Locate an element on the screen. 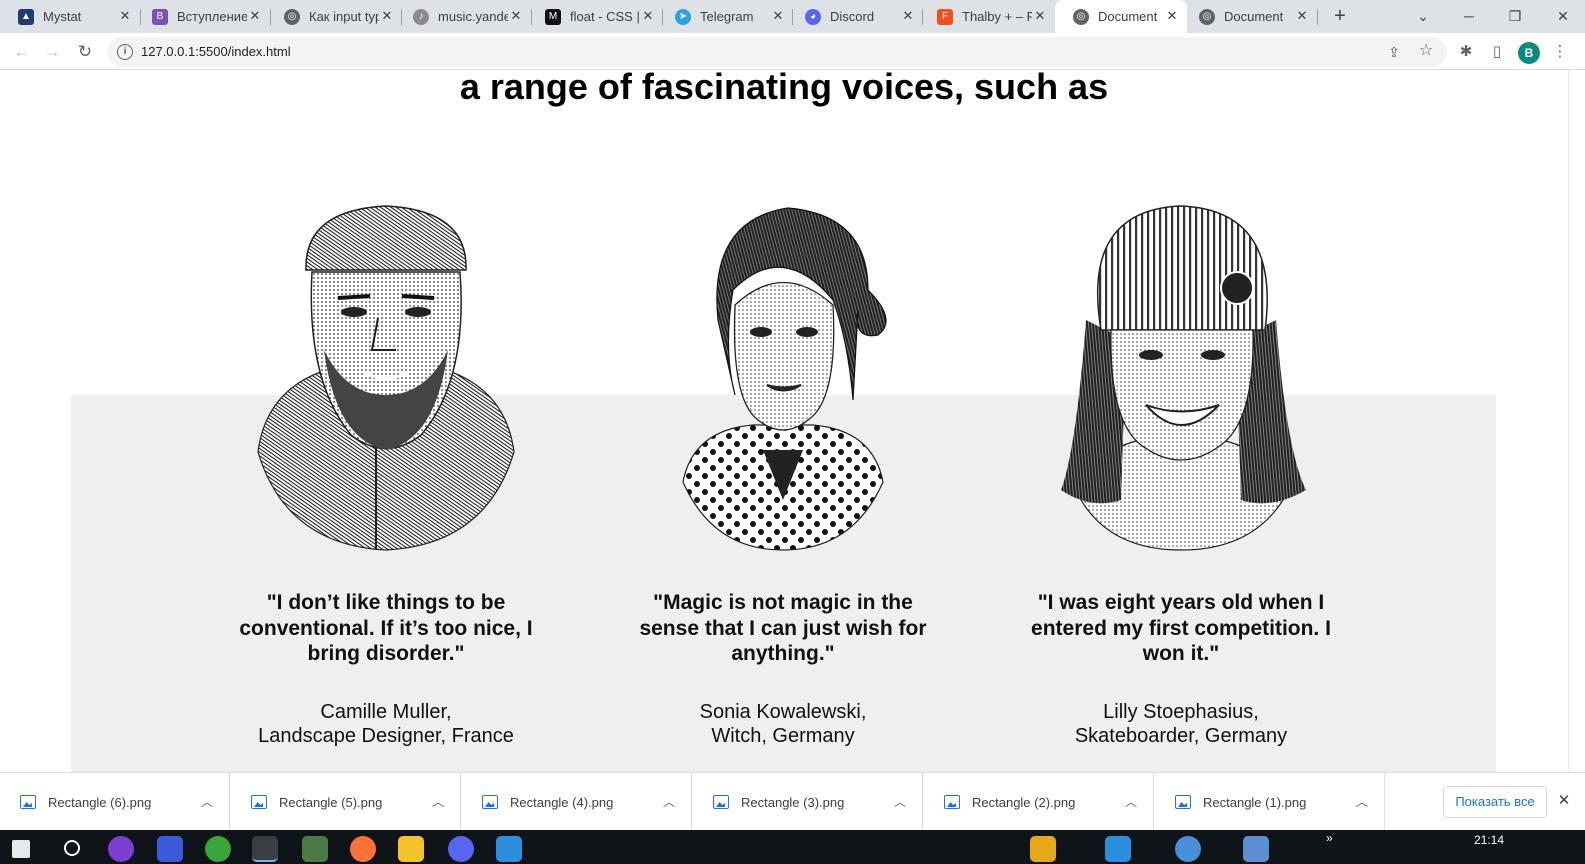  url-text: 127.0.0.1:5500/index.html is located at coordinates (216, 51).